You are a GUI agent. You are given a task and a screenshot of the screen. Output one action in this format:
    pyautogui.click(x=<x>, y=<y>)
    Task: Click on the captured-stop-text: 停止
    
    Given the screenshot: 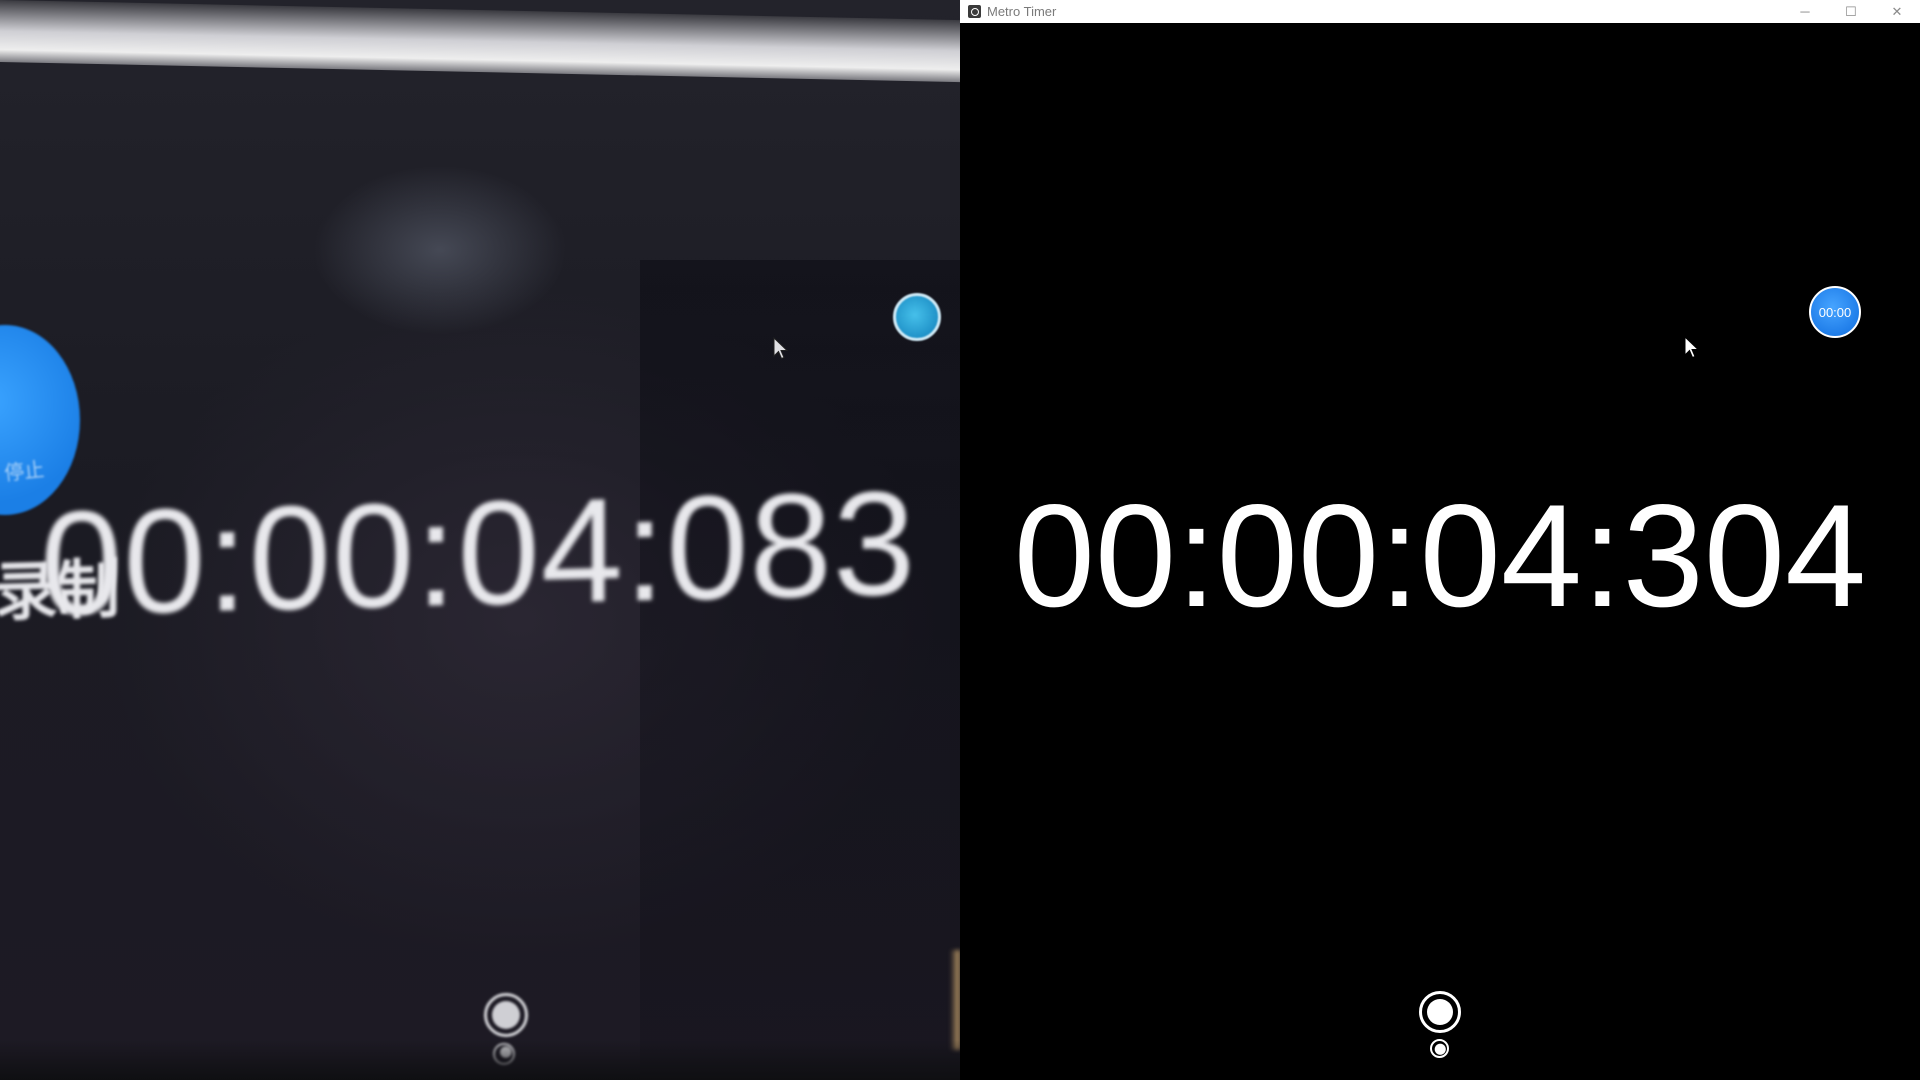 What is the action you would take?
    pyautogui.click(x=24, y=472)
    